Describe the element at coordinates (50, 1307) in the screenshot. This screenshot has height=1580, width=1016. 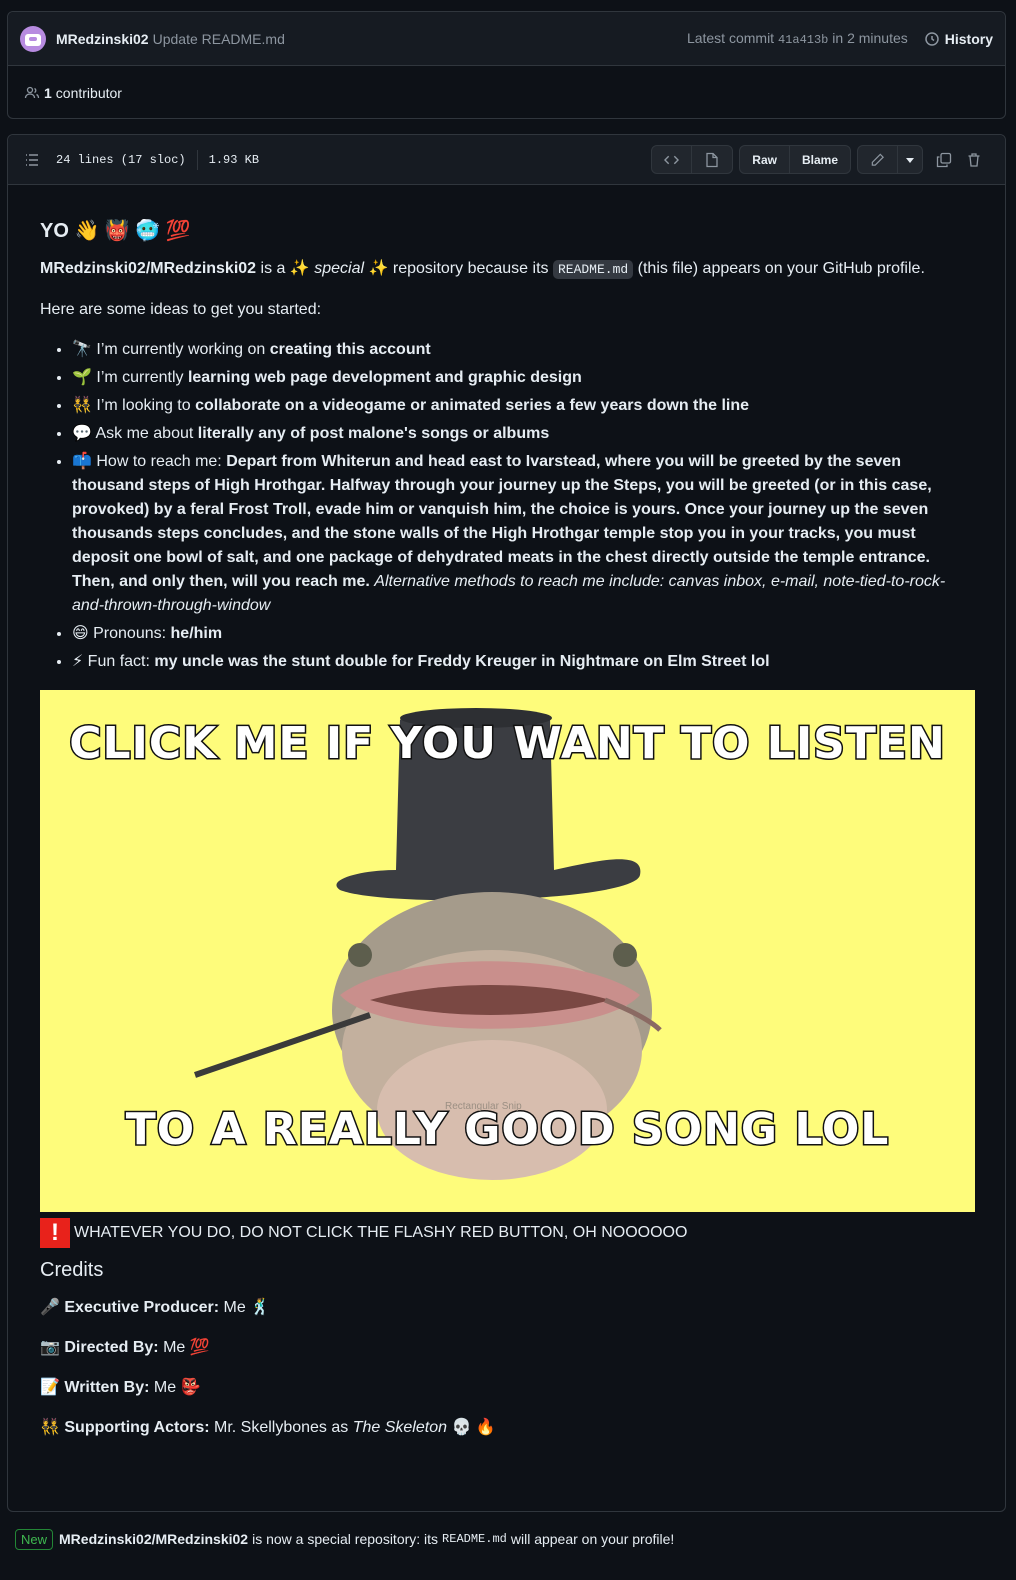
I see `credit-emoji: 🎤` at that location.